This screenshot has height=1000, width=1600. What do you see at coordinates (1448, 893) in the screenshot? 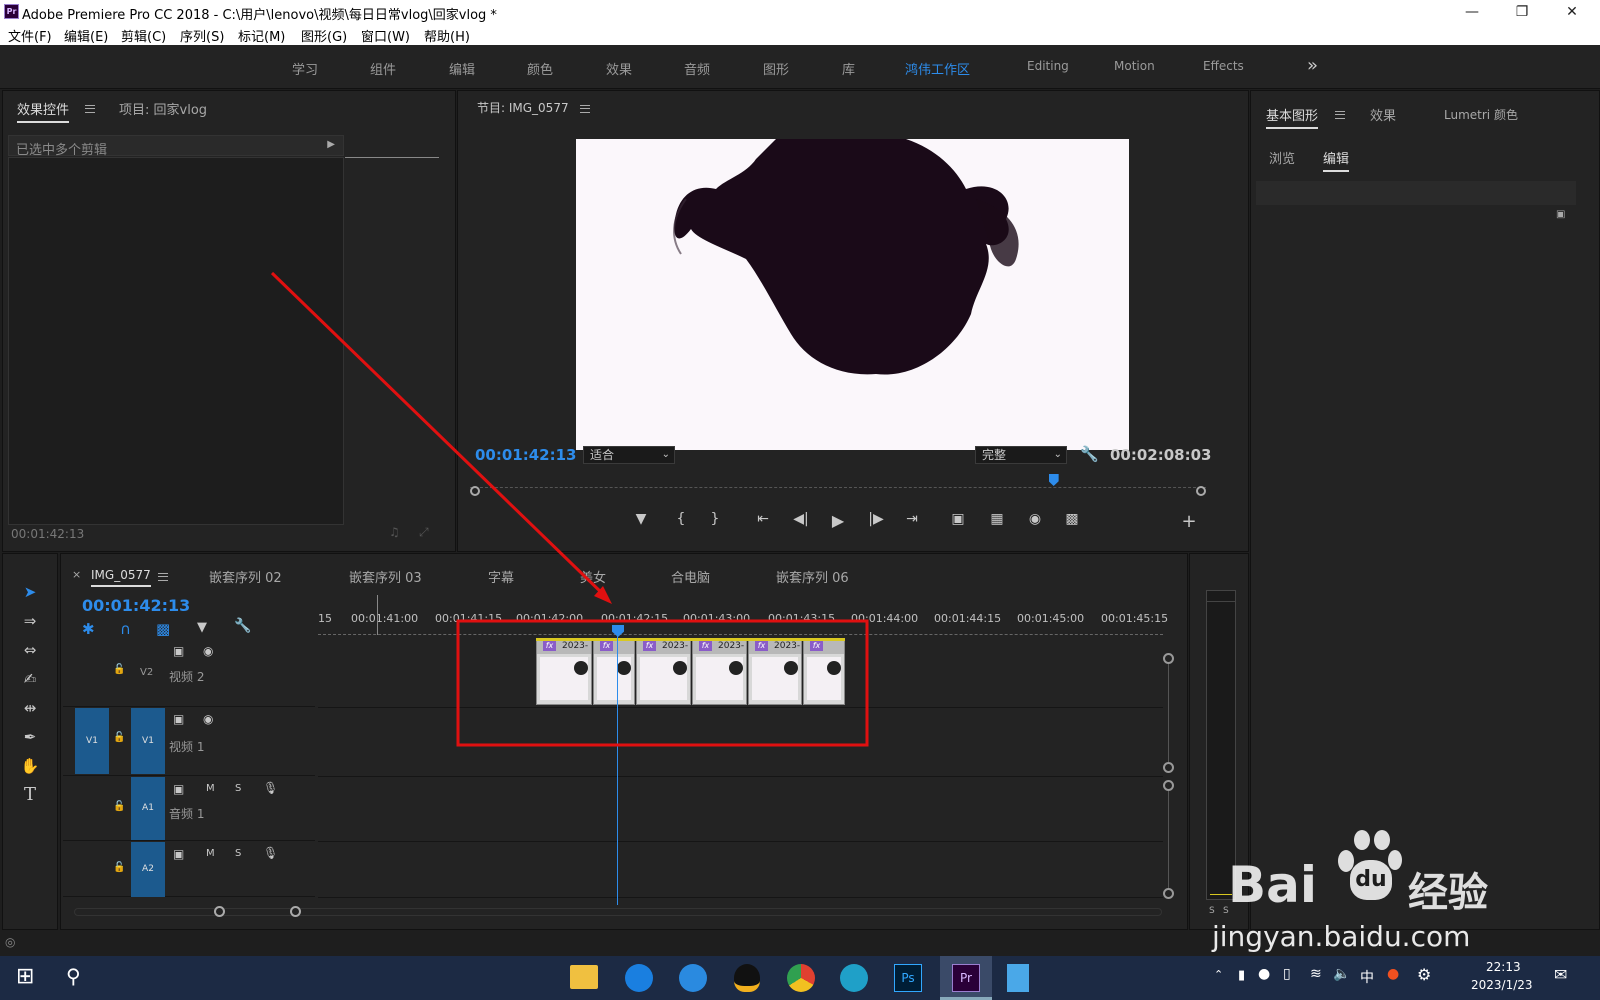
I see `watermark-brand2: 经验` at bounding box center [1448, 893].